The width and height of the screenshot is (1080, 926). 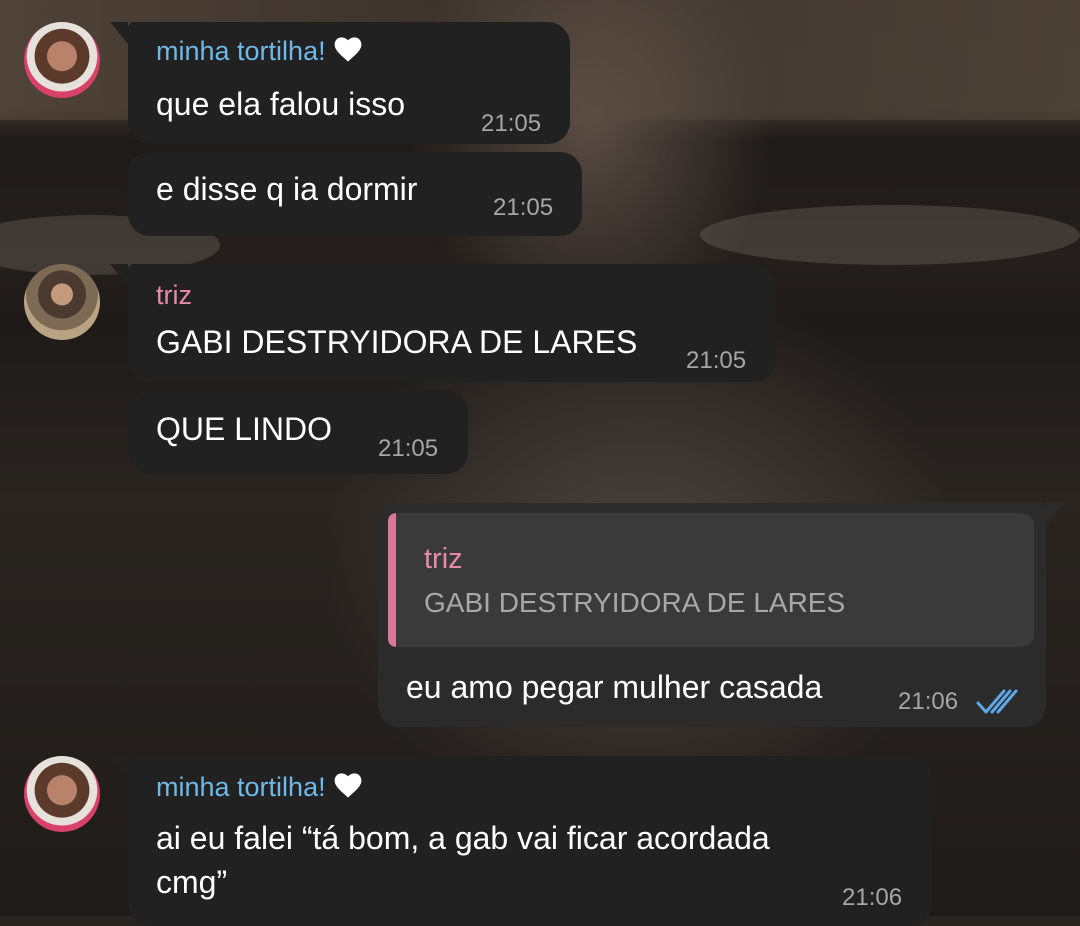 What do you see at coordinates (340, 83) in the screenshot?
I see `message-bubble: minha tortilha! que ela falou isso 21:05` at bounding box center [340, 83].